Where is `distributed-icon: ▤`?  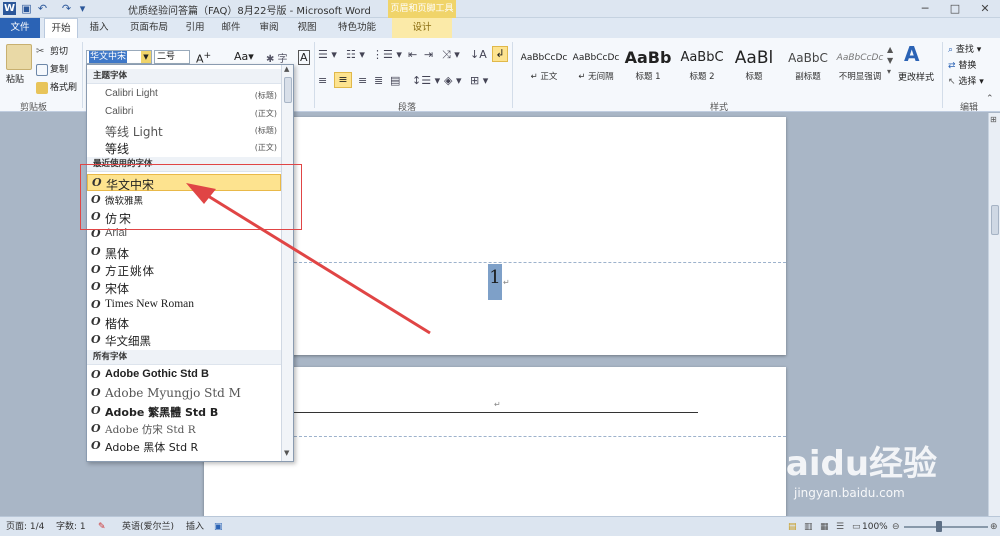 distributed-icon: ▤ is located at coordinates (395, 80).